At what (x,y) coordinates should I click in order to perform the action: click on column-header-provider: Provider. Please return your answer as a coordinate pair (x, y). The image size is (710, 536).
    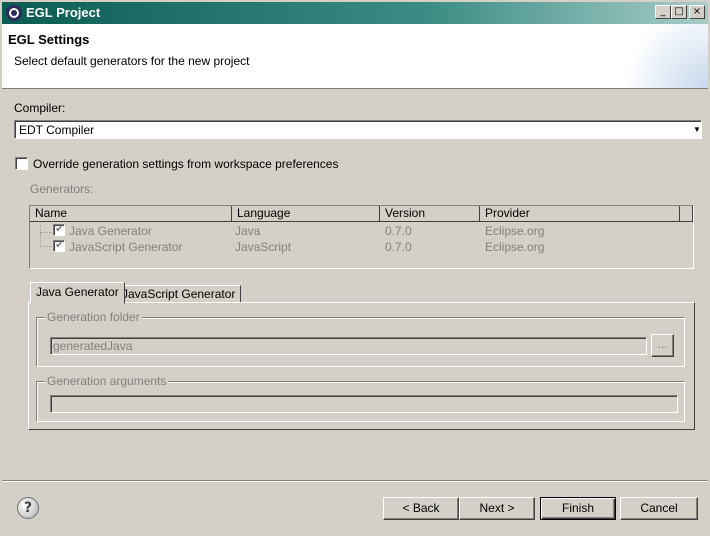
    Looking at the image, I should click on (580, 214).